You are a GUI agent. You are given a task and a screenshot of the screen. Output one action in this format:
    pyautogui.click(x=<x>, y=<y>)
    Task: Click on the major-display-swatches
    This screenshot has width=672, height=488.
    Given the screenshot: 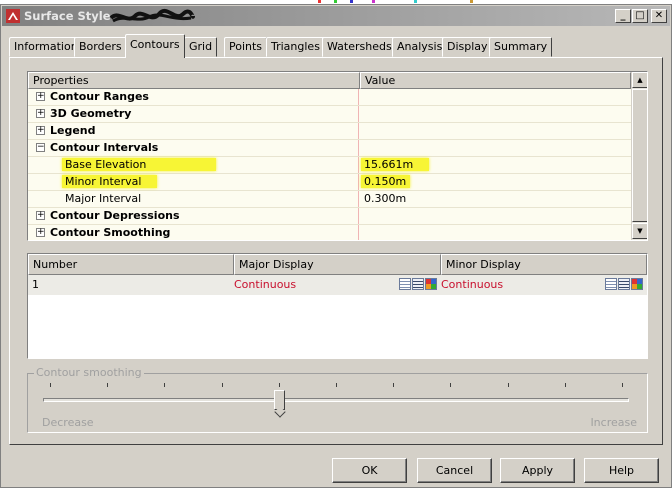 What is the action you would take?
    pyautogui.click(x=418, y=284)
    